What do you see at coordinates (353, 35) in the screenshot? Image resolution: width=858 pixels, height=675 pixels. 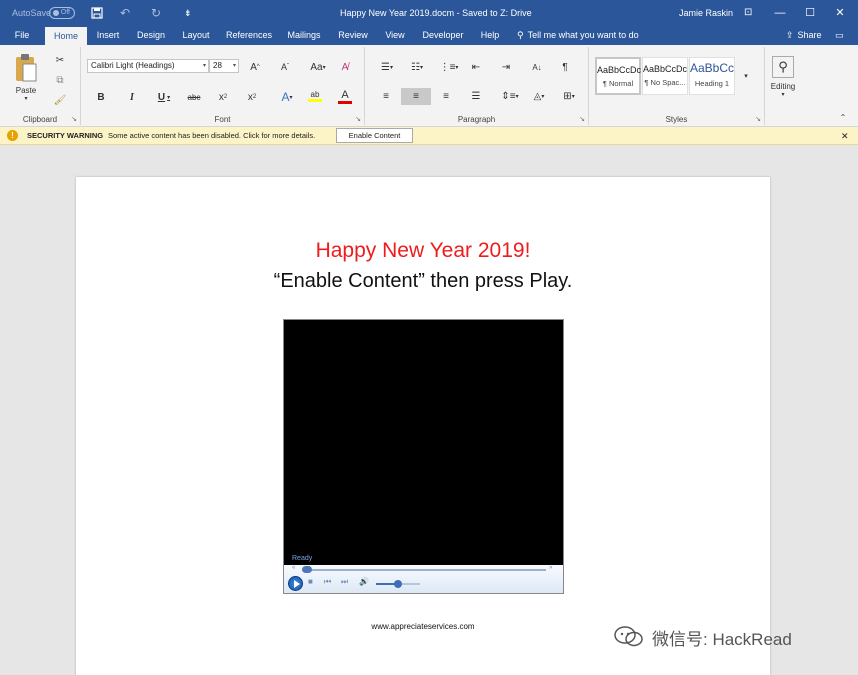 I see `tab-review: Review` at bounding box center [353, 35].